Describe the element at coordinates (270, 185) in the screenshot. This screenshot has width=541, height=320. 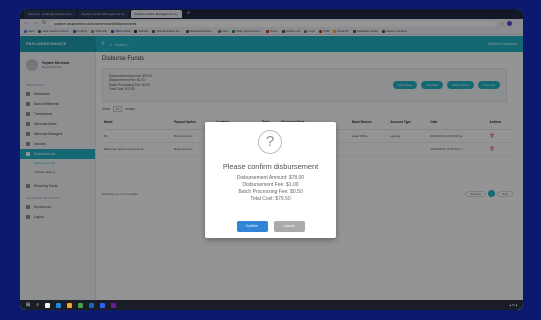
I see `dialog-fee: Disbursement Fee: $1.00` at that location.